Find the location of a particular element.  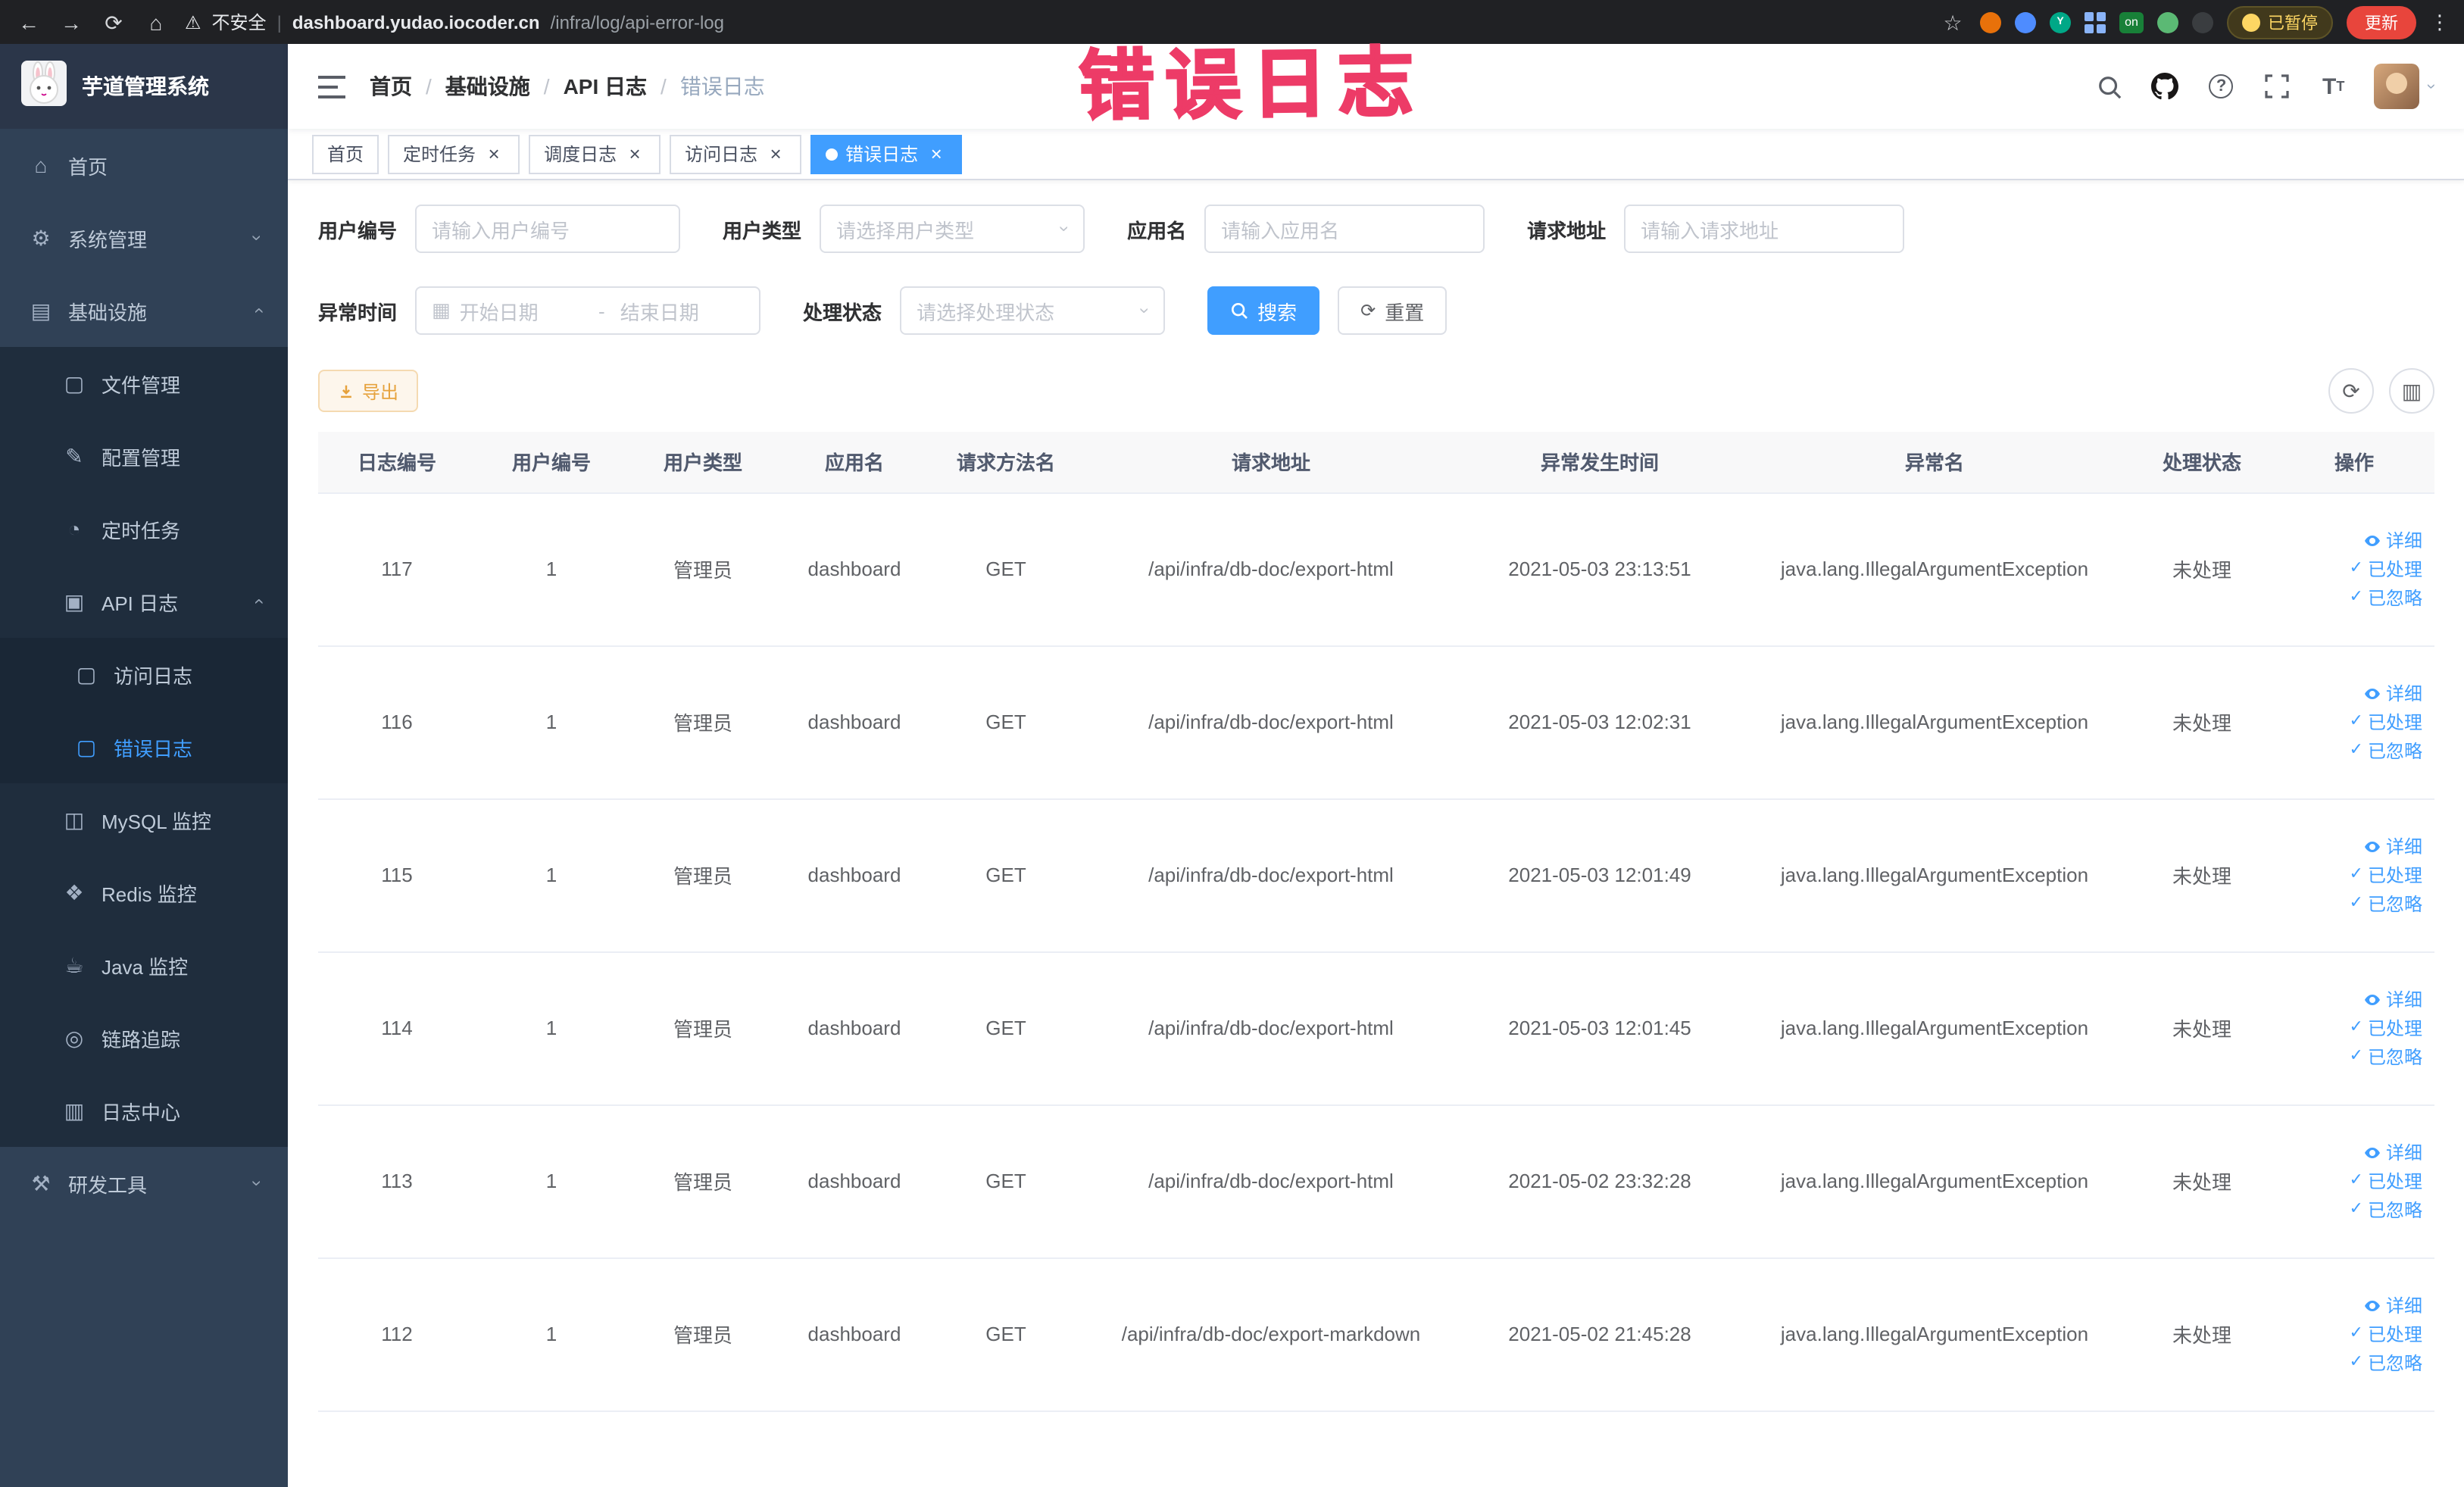

sidebar-item-2: ▤ 基础设施 › is located at coordinates (144, 310).